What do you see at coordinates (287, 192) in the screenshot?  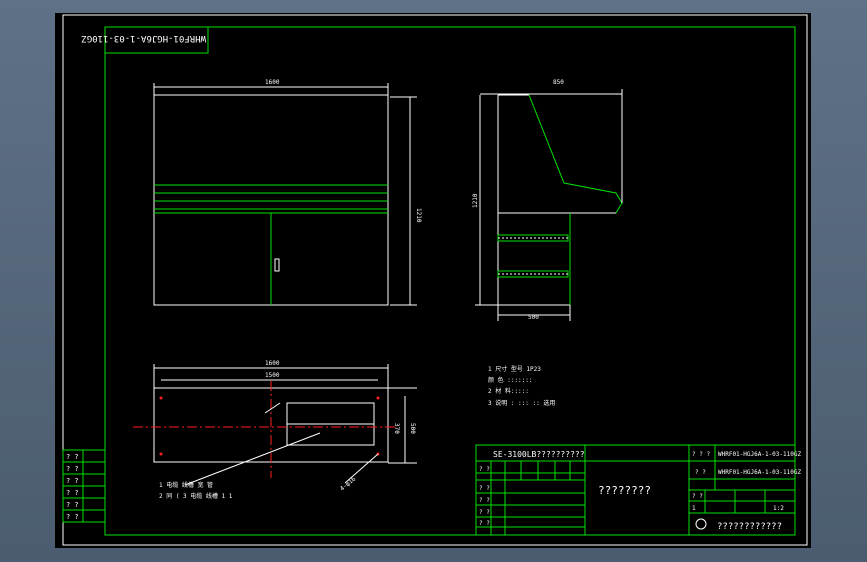 I see `front-view: 1600 1210` at bounding box center [287, 192].